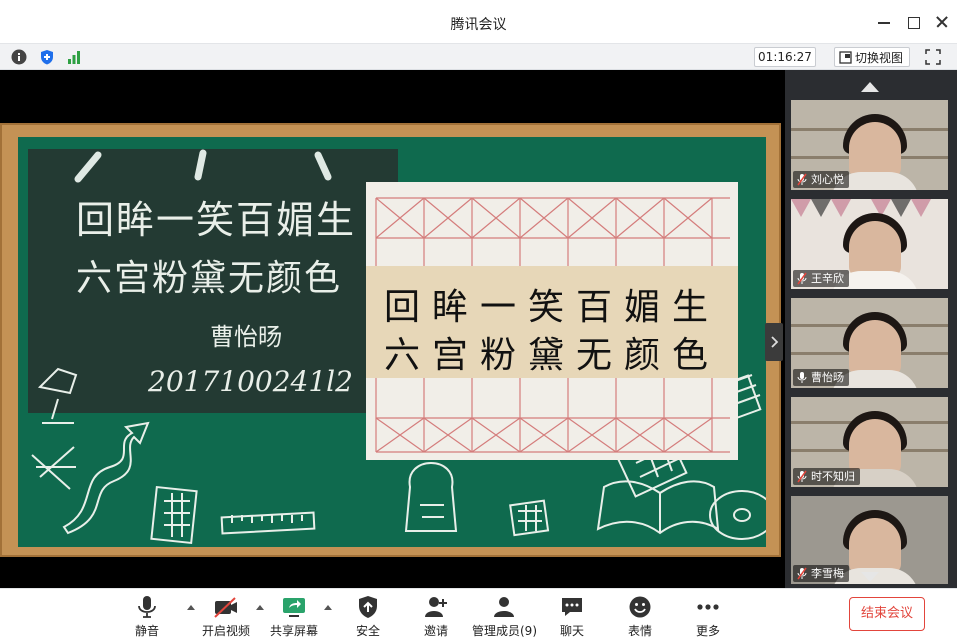 This screenshot has width=957, height=642. What do you see at coordinates (913, 22) in the screenshot?
I see `maximize-icon` at bounding box center [913, 22].